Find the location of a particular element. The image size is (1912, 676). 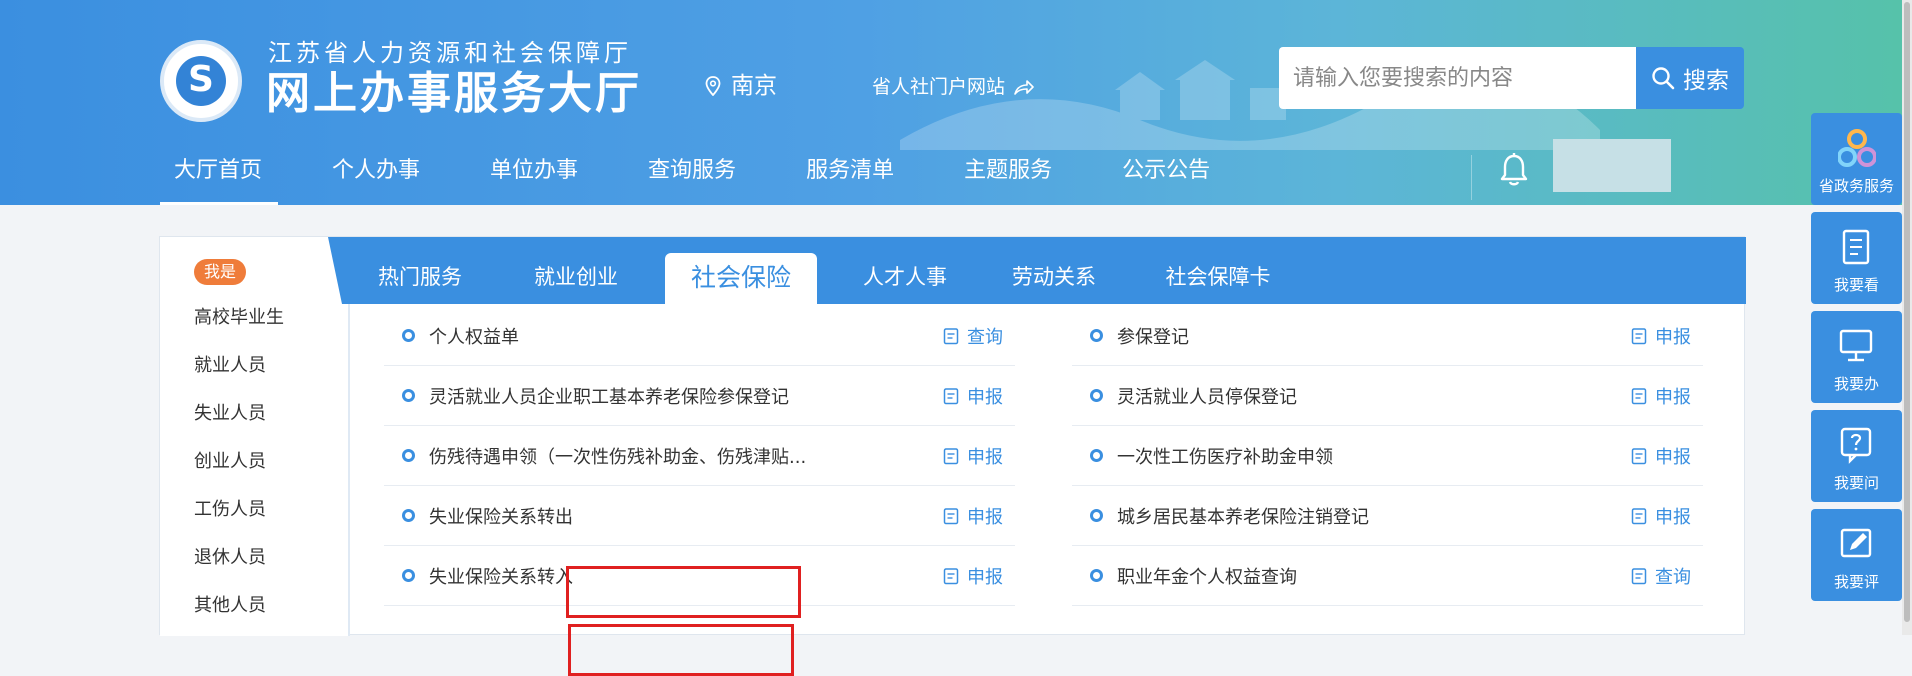

bell-icon is located at coordinates (1514, 170).